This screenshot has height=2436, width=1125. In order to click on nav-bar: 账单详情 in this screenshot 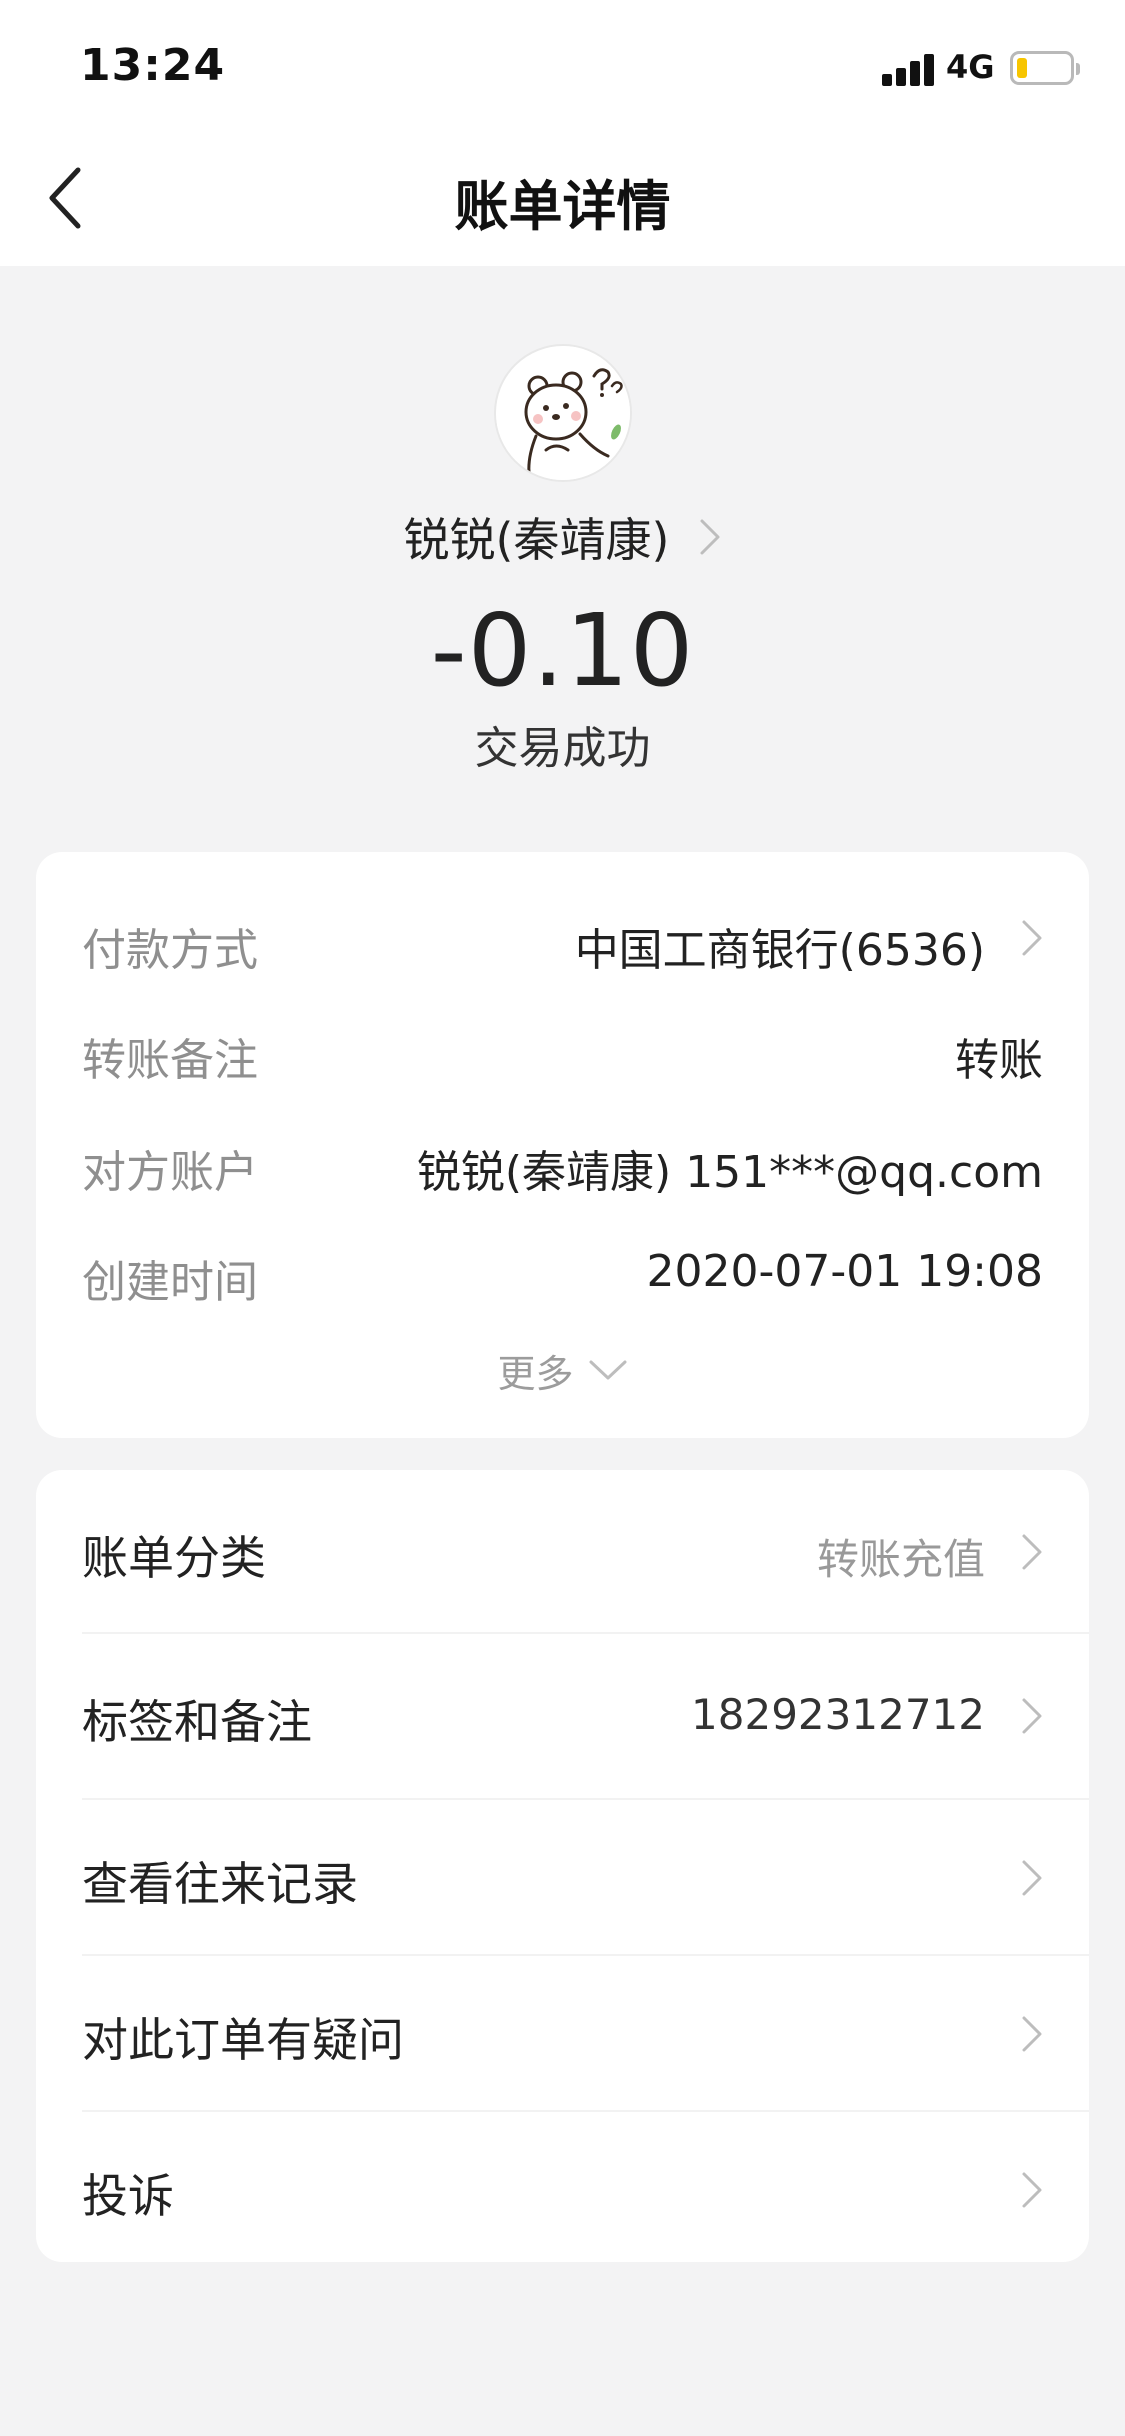, I will do `click(562, 199)`.